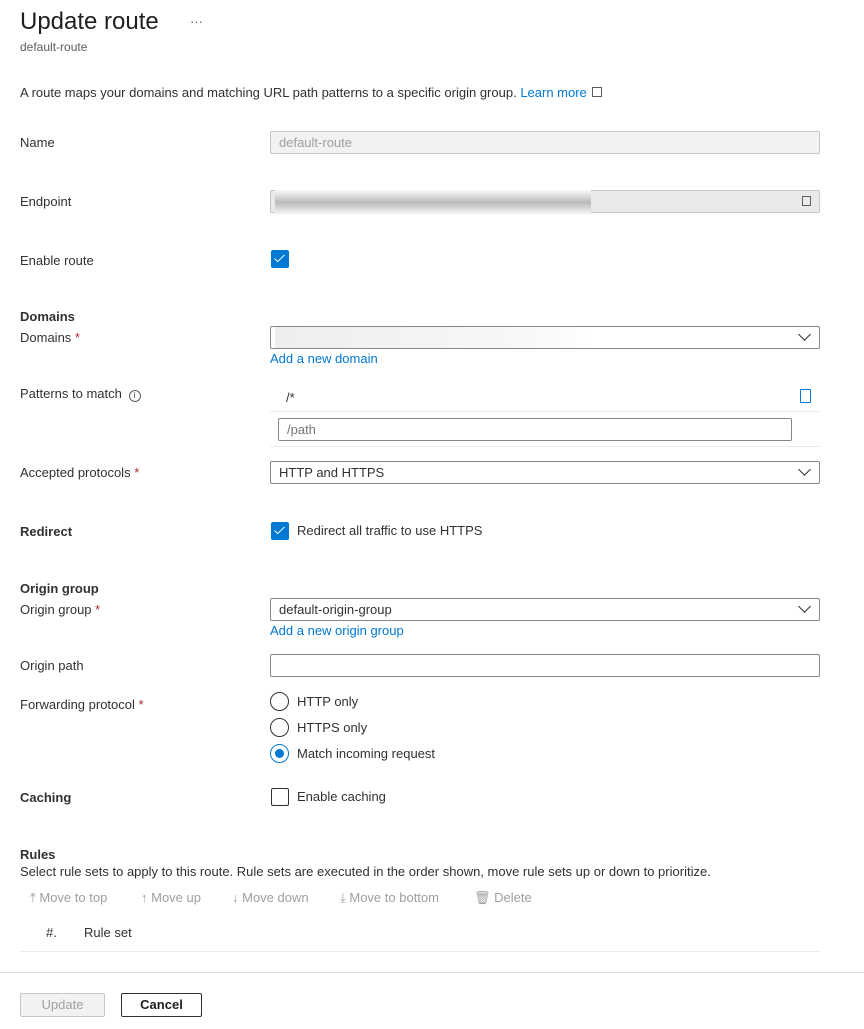  I want to click on external-link-icon, so click(597, 92).